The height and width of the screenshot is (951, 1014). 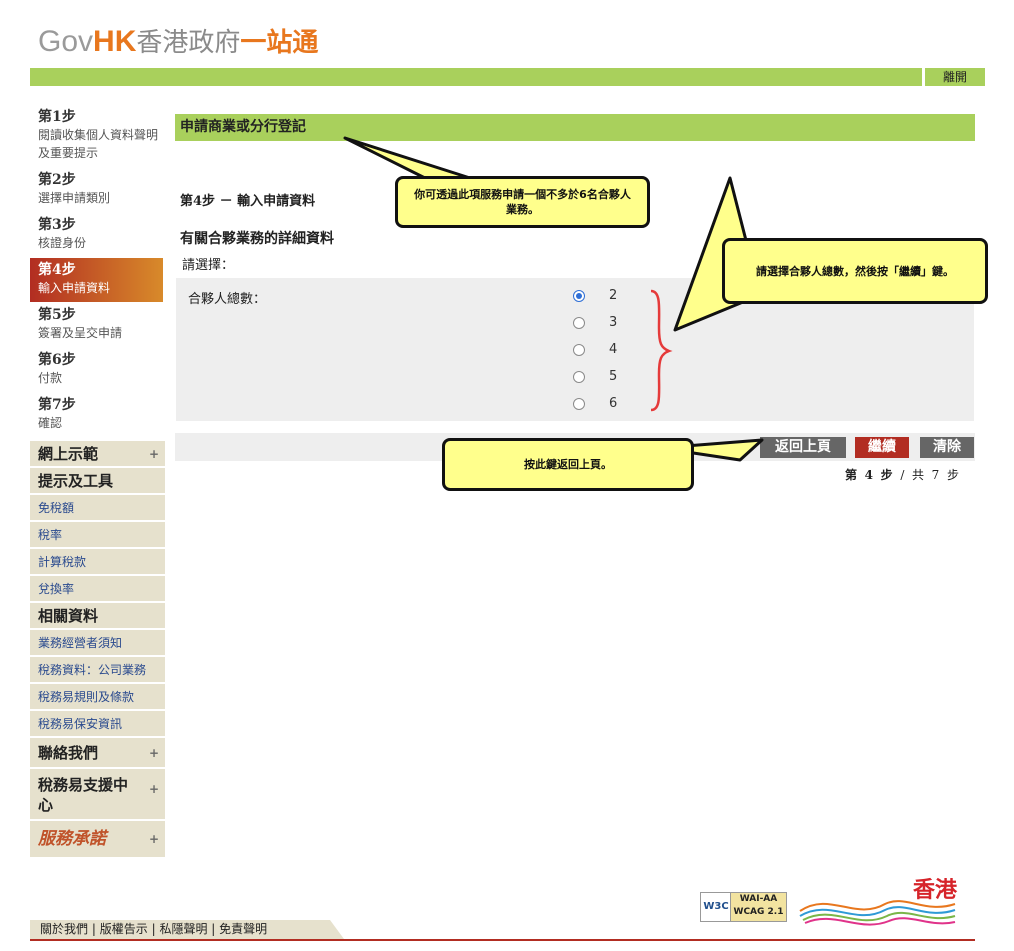 What do you see at coordinates (98, 144) in the screenshot?
I see `step-desc: 閱讀收集個人資料聲明及重要提示` at bounding box center [98, 144].